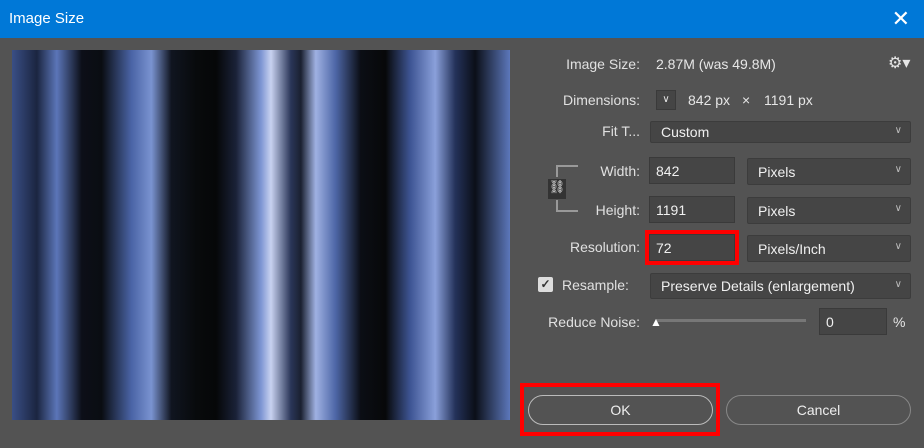 This screenshot has height=448, width=924. I want to click on reduce-noise-slider-track, so click(731, 320).